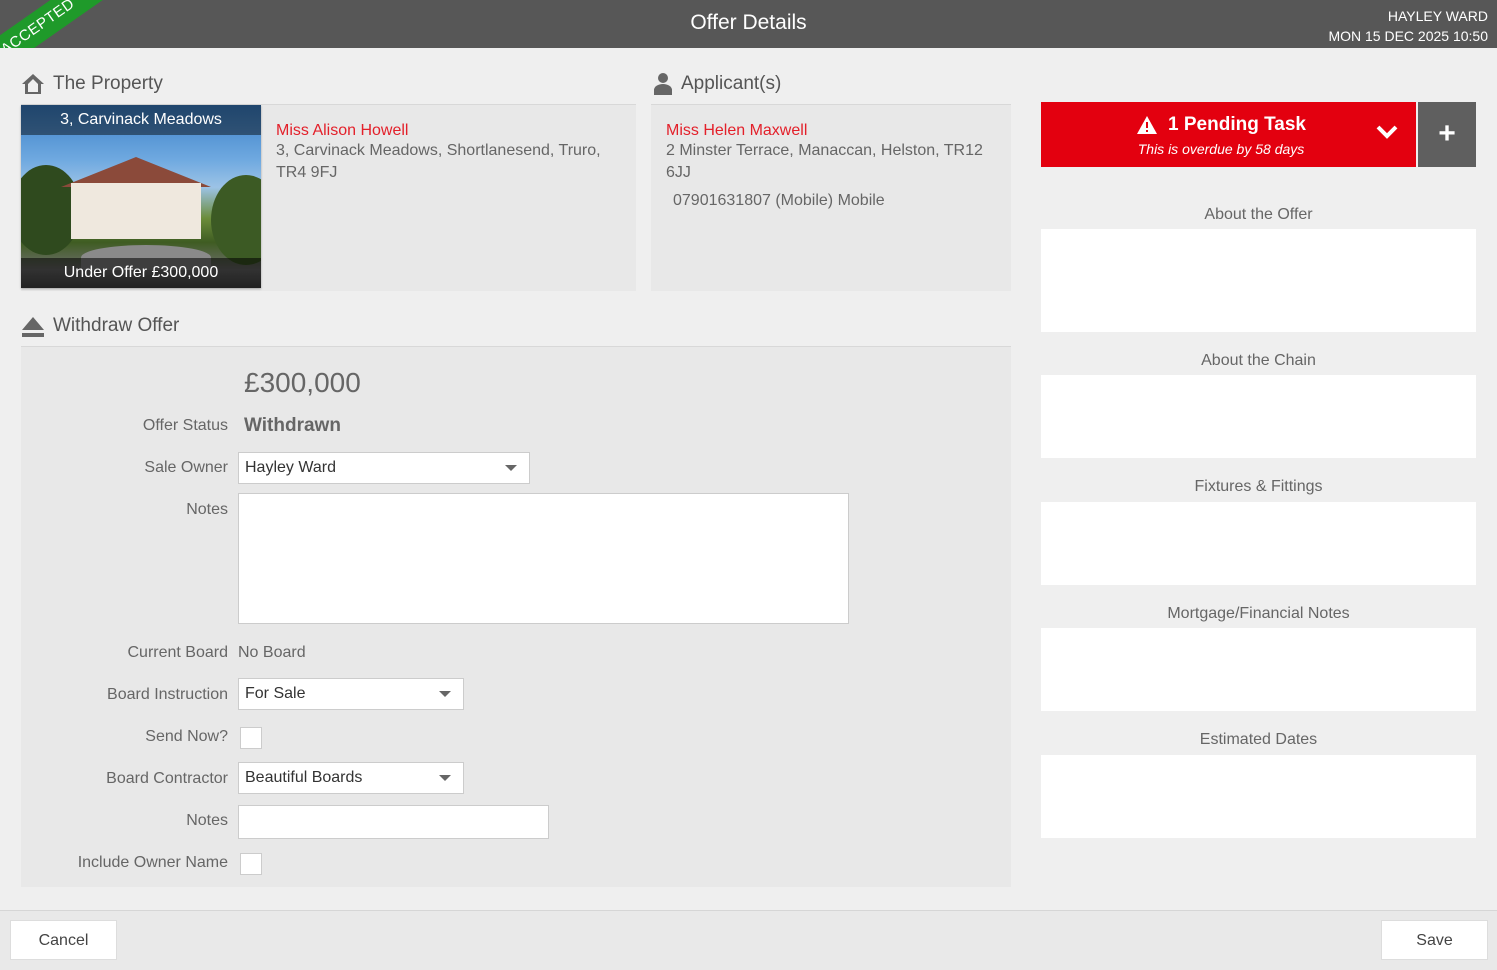 This screenshot has height=970, width=1497. Describe the element at coordinates (678, 172) in the screenshot. I see `applicant-address-line2: 6JJ` at that location.